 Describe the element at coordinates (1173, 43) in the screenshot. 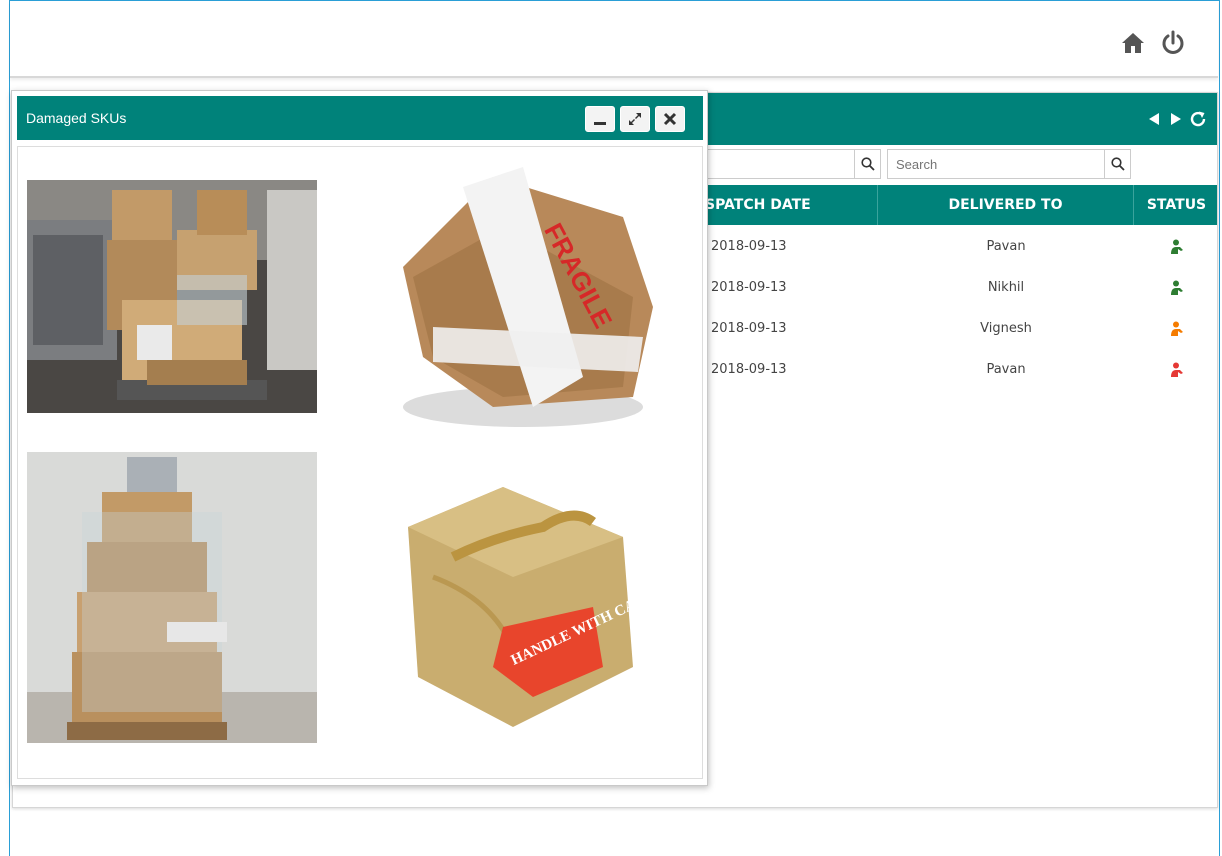

I see `power-icon` at that location.